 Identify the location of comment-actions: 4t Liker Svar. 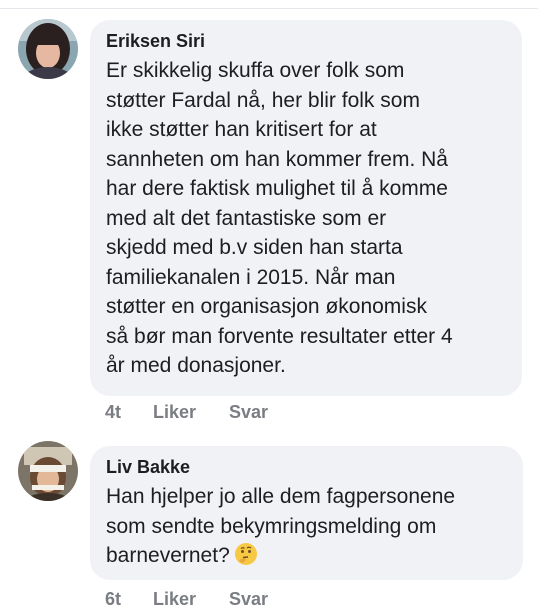
(186, 412).